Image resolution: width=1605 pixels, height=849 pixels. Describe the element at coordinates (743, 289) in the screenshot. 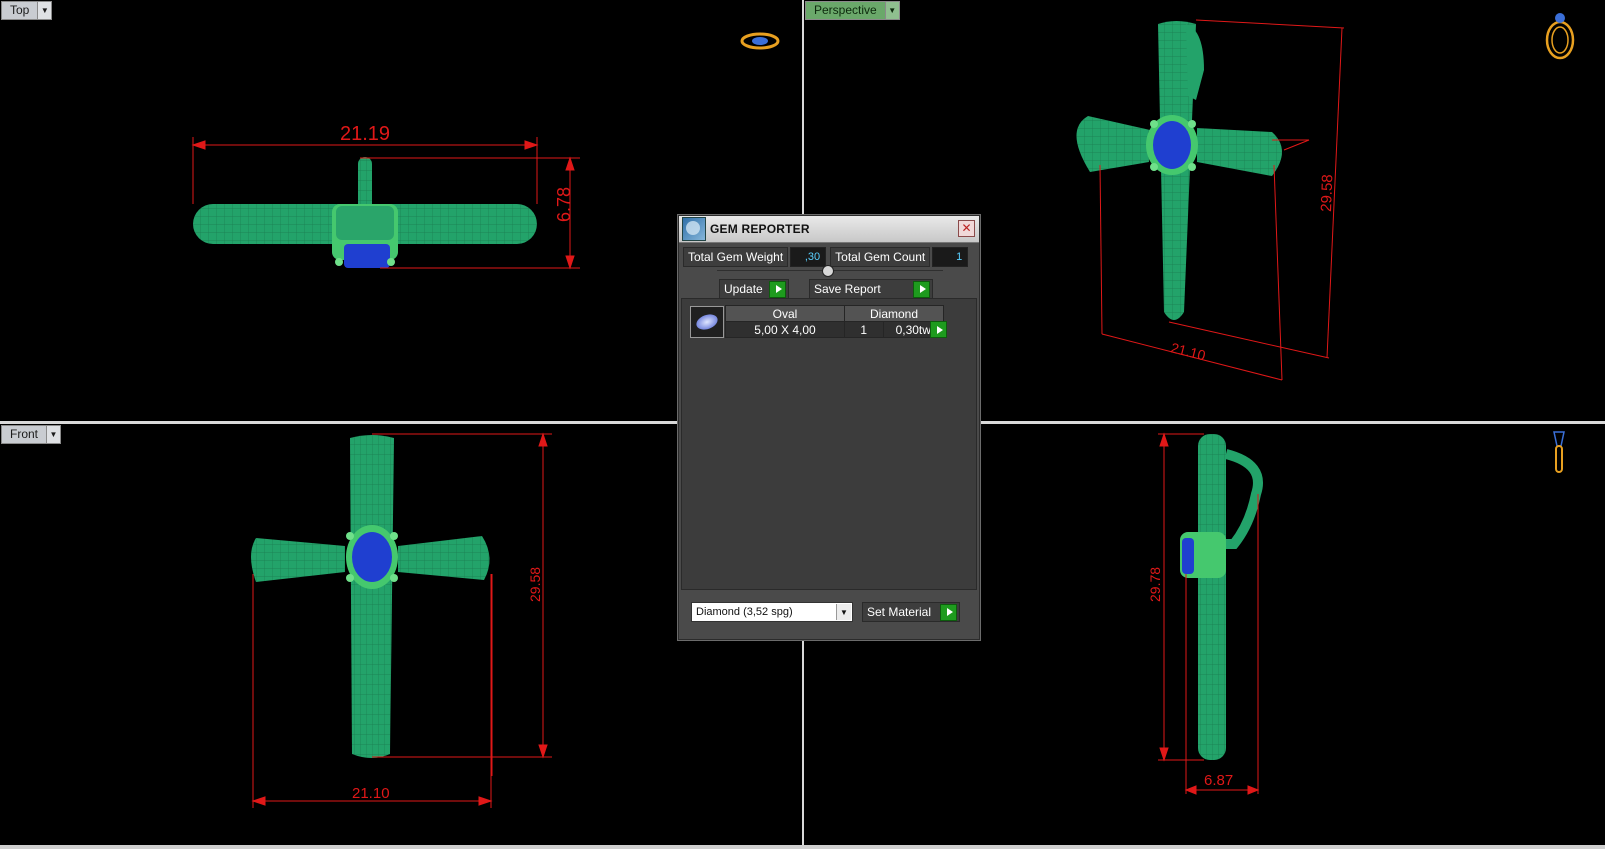

I see `update-label: Update` at that location.